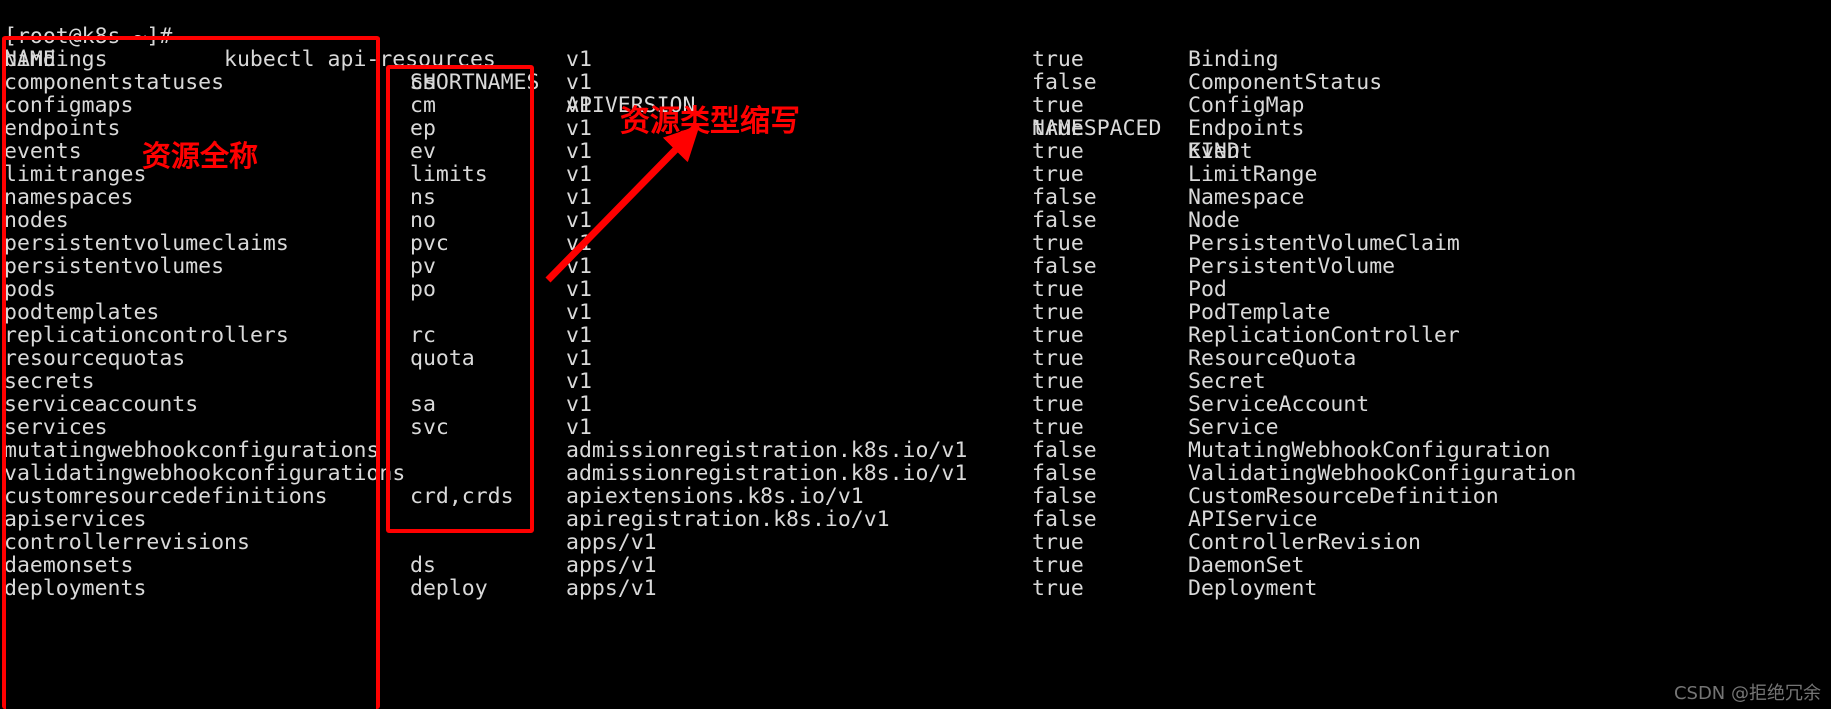  I want to click on table-row: resourcequotas quota v1 true ResourceQuota, so click(915, 358).